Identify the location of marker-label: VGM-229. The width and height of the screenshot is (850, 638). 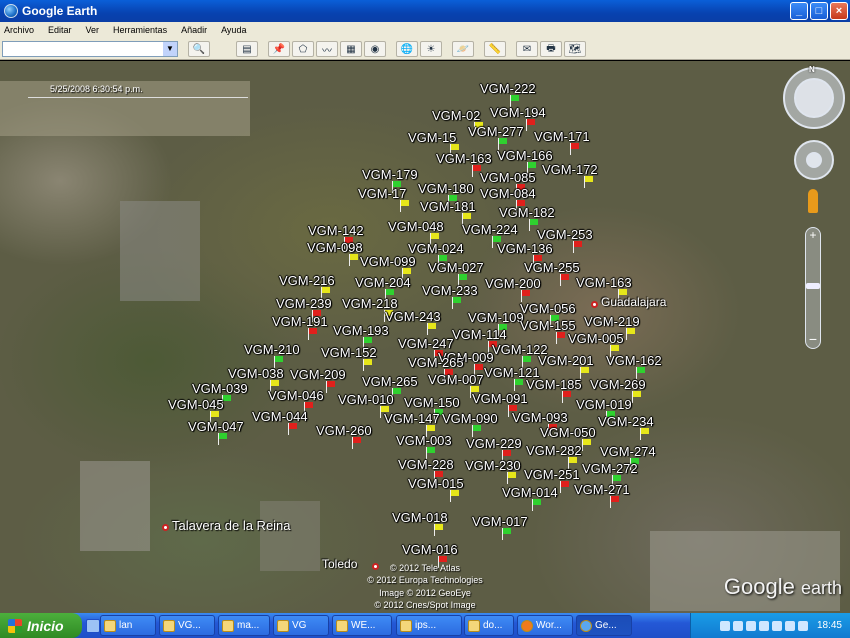
(494, 443).